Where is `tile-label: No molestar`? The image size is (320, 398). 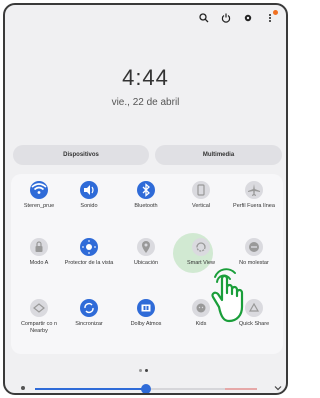
tile-label: No molestar is located at coordinates (254, 263).